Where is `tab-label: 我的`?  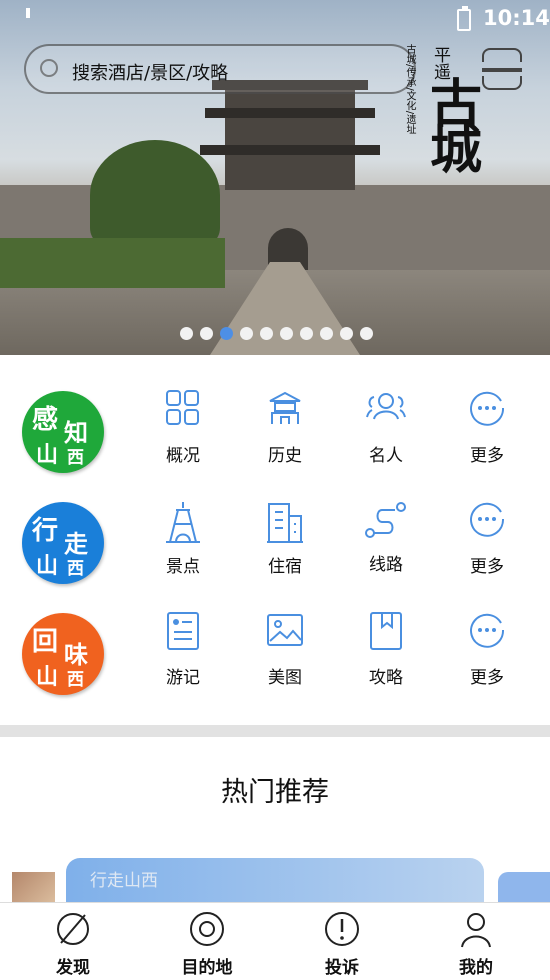
tab-label: 我的 is located at coordinates (476, 968).